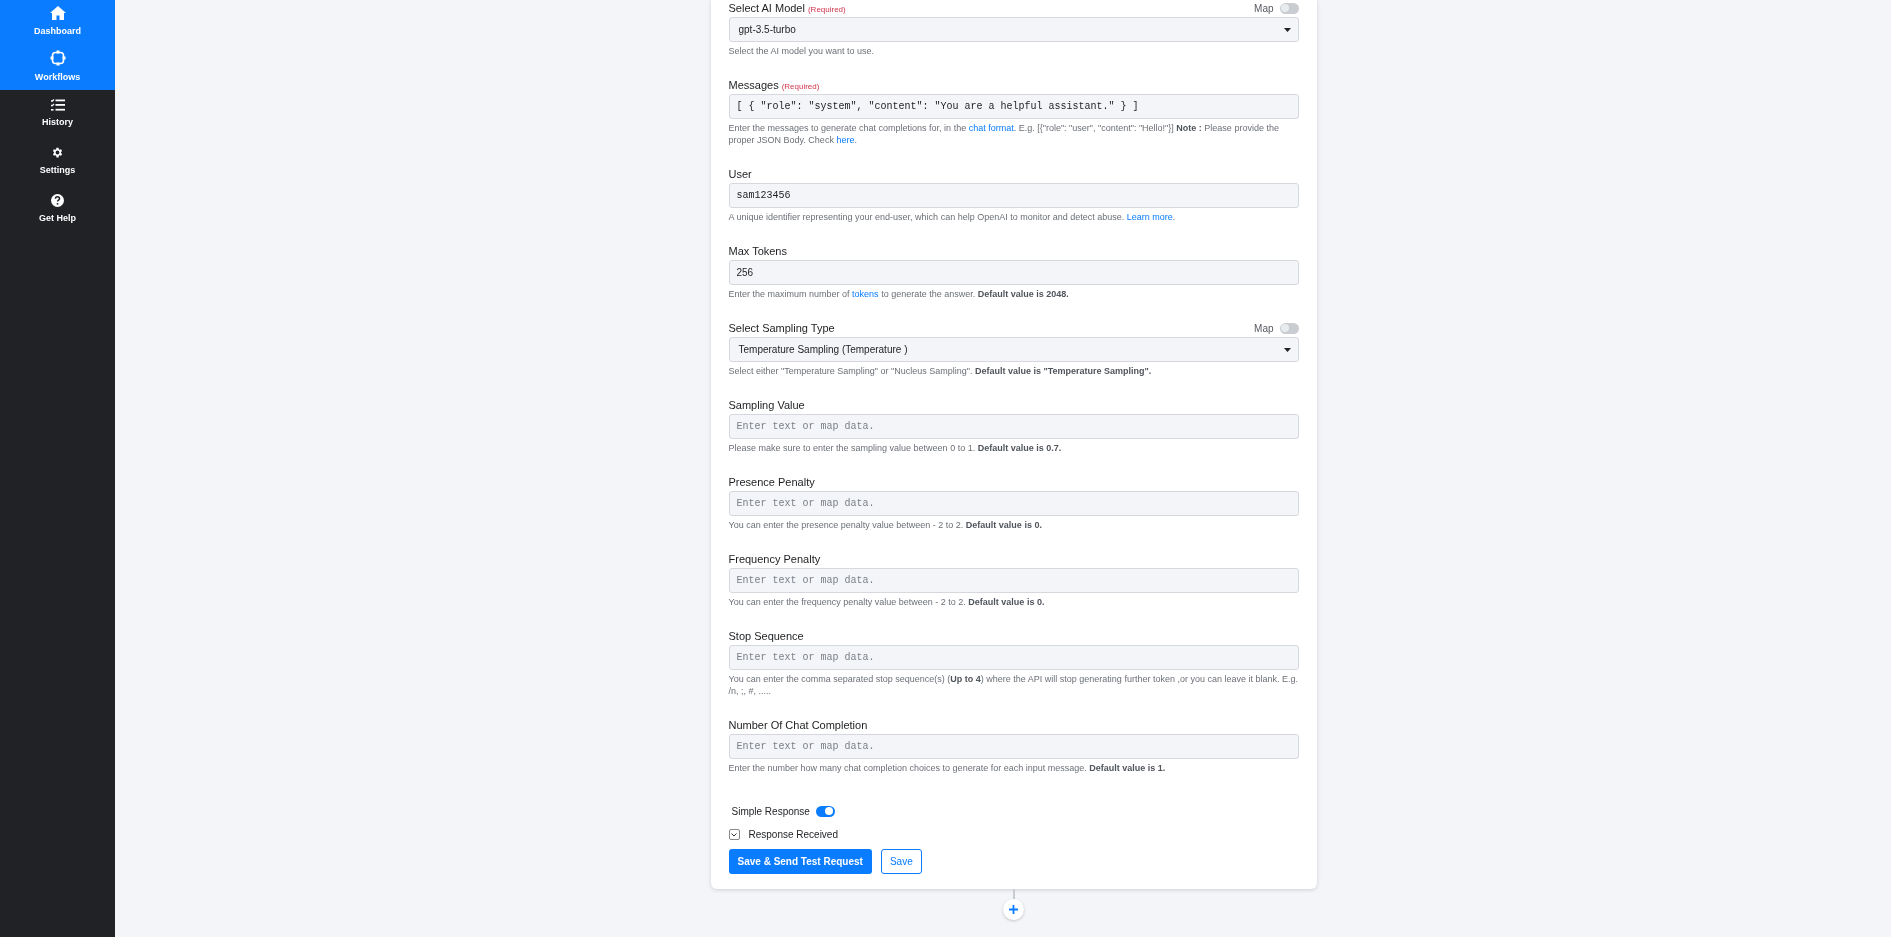 Image resolution: width=1891 pixels, height=937 pixels. What do you see at coordinates (991, 128) in the screenshot?
I see `help-link: chat format` at bounding box center [991, 128].